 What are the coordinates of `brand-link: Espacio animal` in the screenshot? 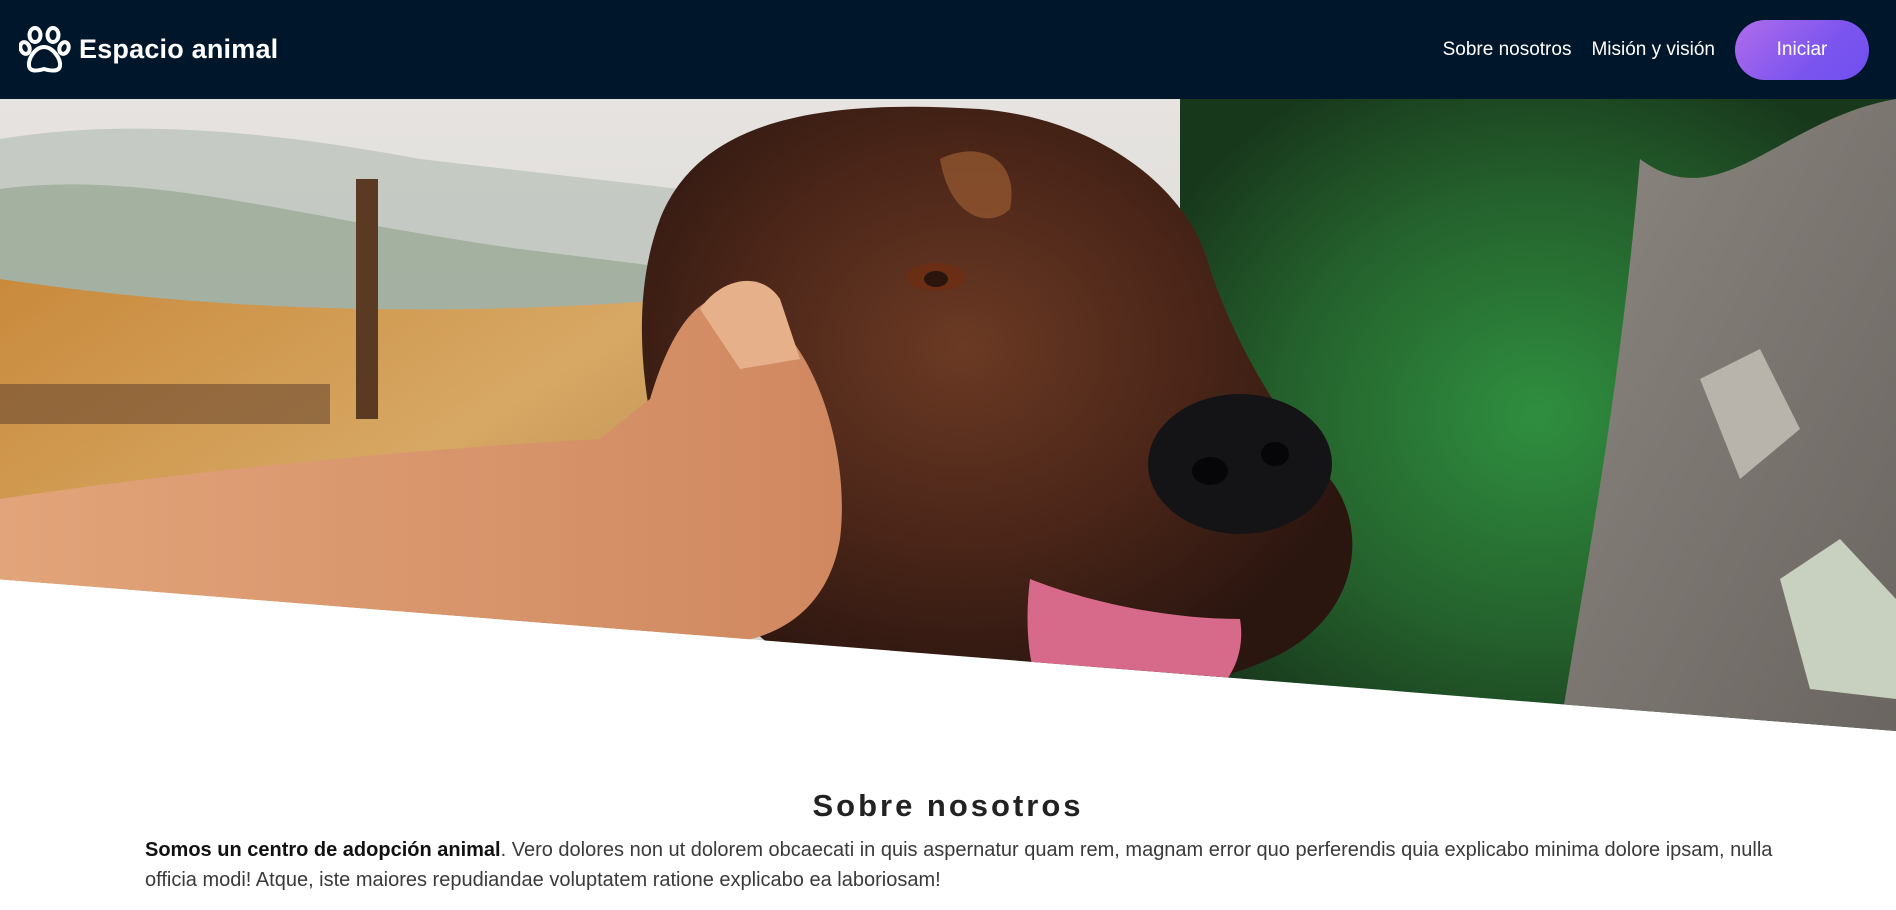 It's located at (148, 50).